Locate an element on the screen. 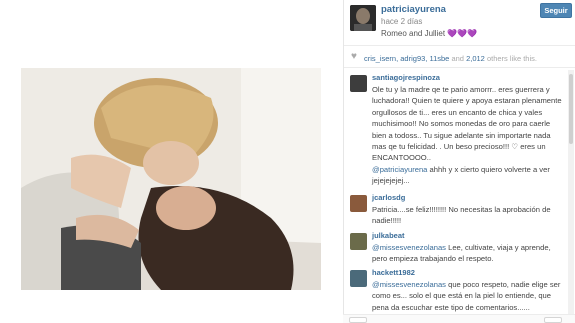 The width and height of the screenshot is (575, 323). post-timestamp: hace 2 días is located at coordinates (402, 21).